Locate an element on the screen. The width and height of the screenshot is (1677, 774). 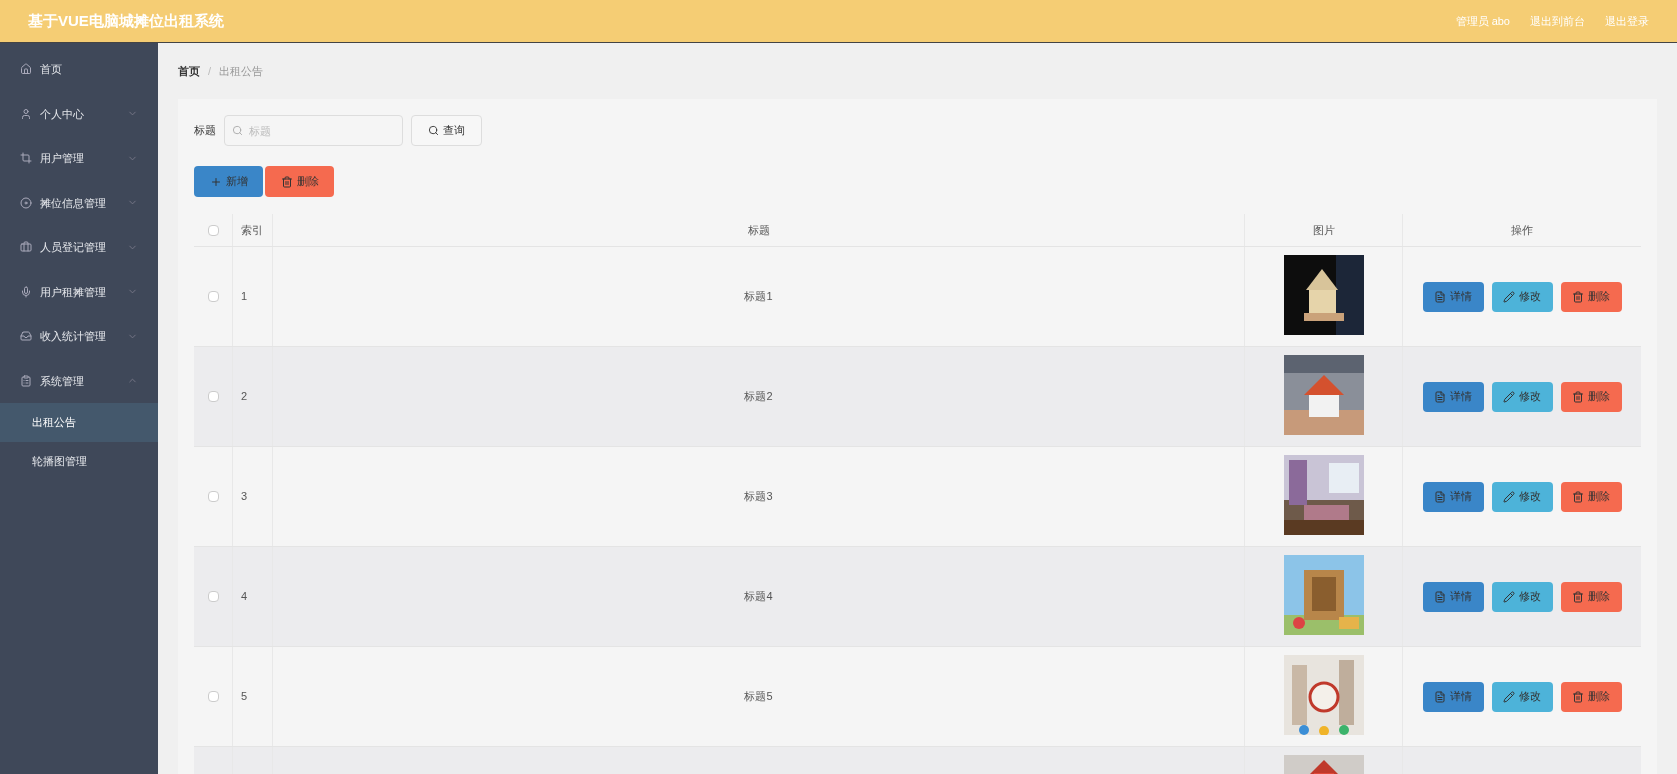
column-header: 索引 is located at coordinates (252, 230).